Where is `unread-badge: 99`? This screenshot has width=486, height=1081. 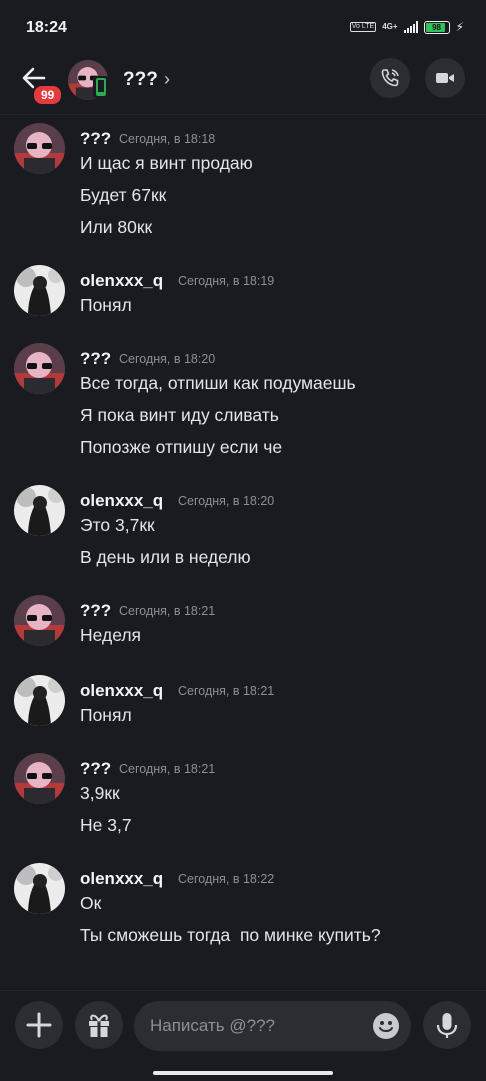
unread-badge: 99 is located at coordinates (48, 95).